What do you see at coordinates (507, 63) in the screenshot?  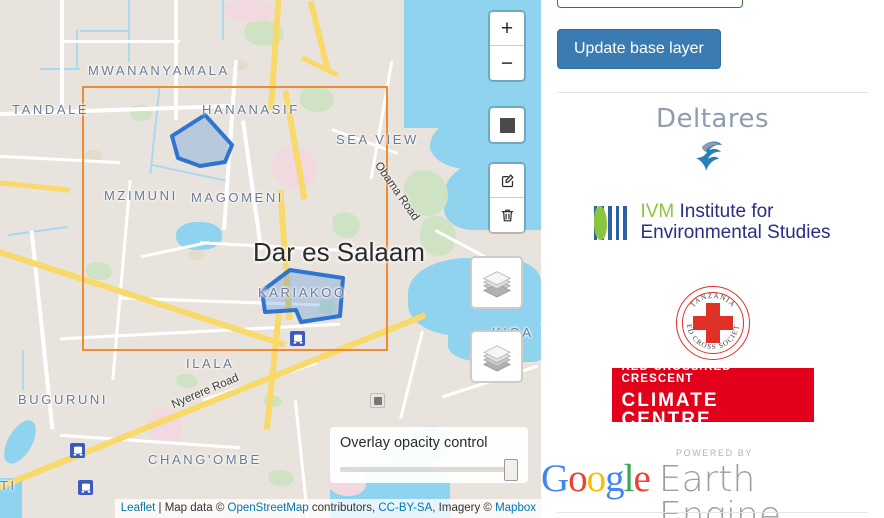 I see `zoom-out-button: −` at bounding box center [507, 63].